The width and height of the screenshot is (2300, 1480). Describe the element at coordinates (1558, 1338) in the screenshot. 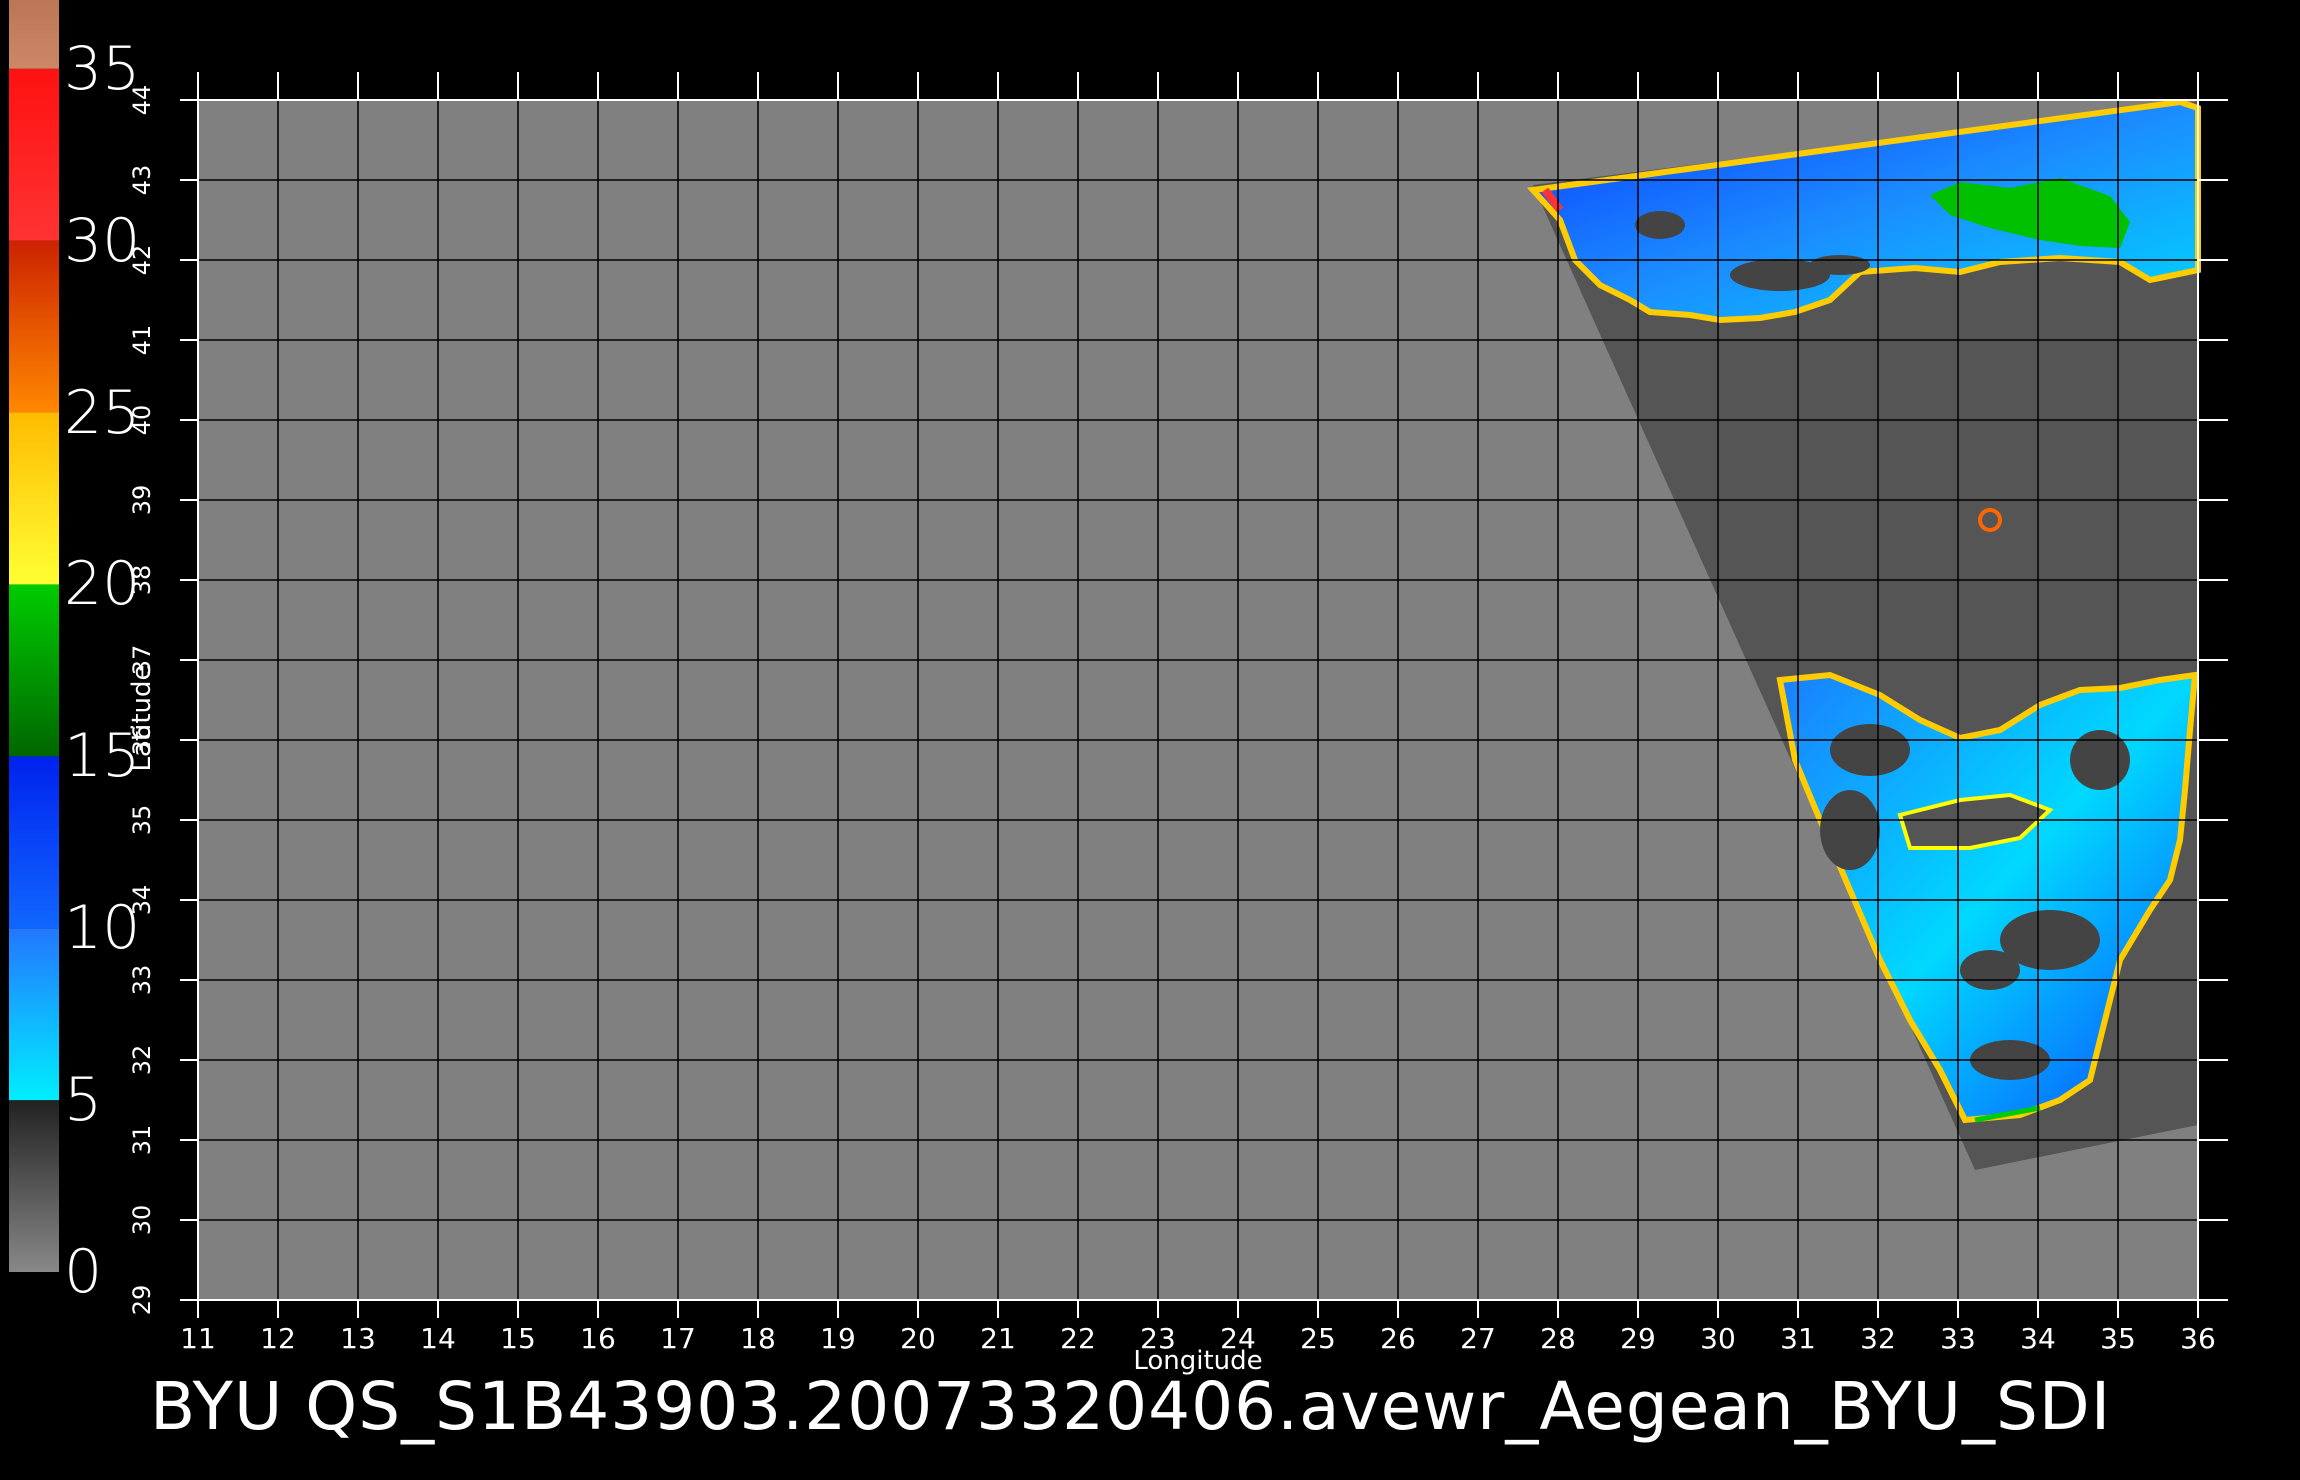

I see `x-tick-label: 28` at that location.